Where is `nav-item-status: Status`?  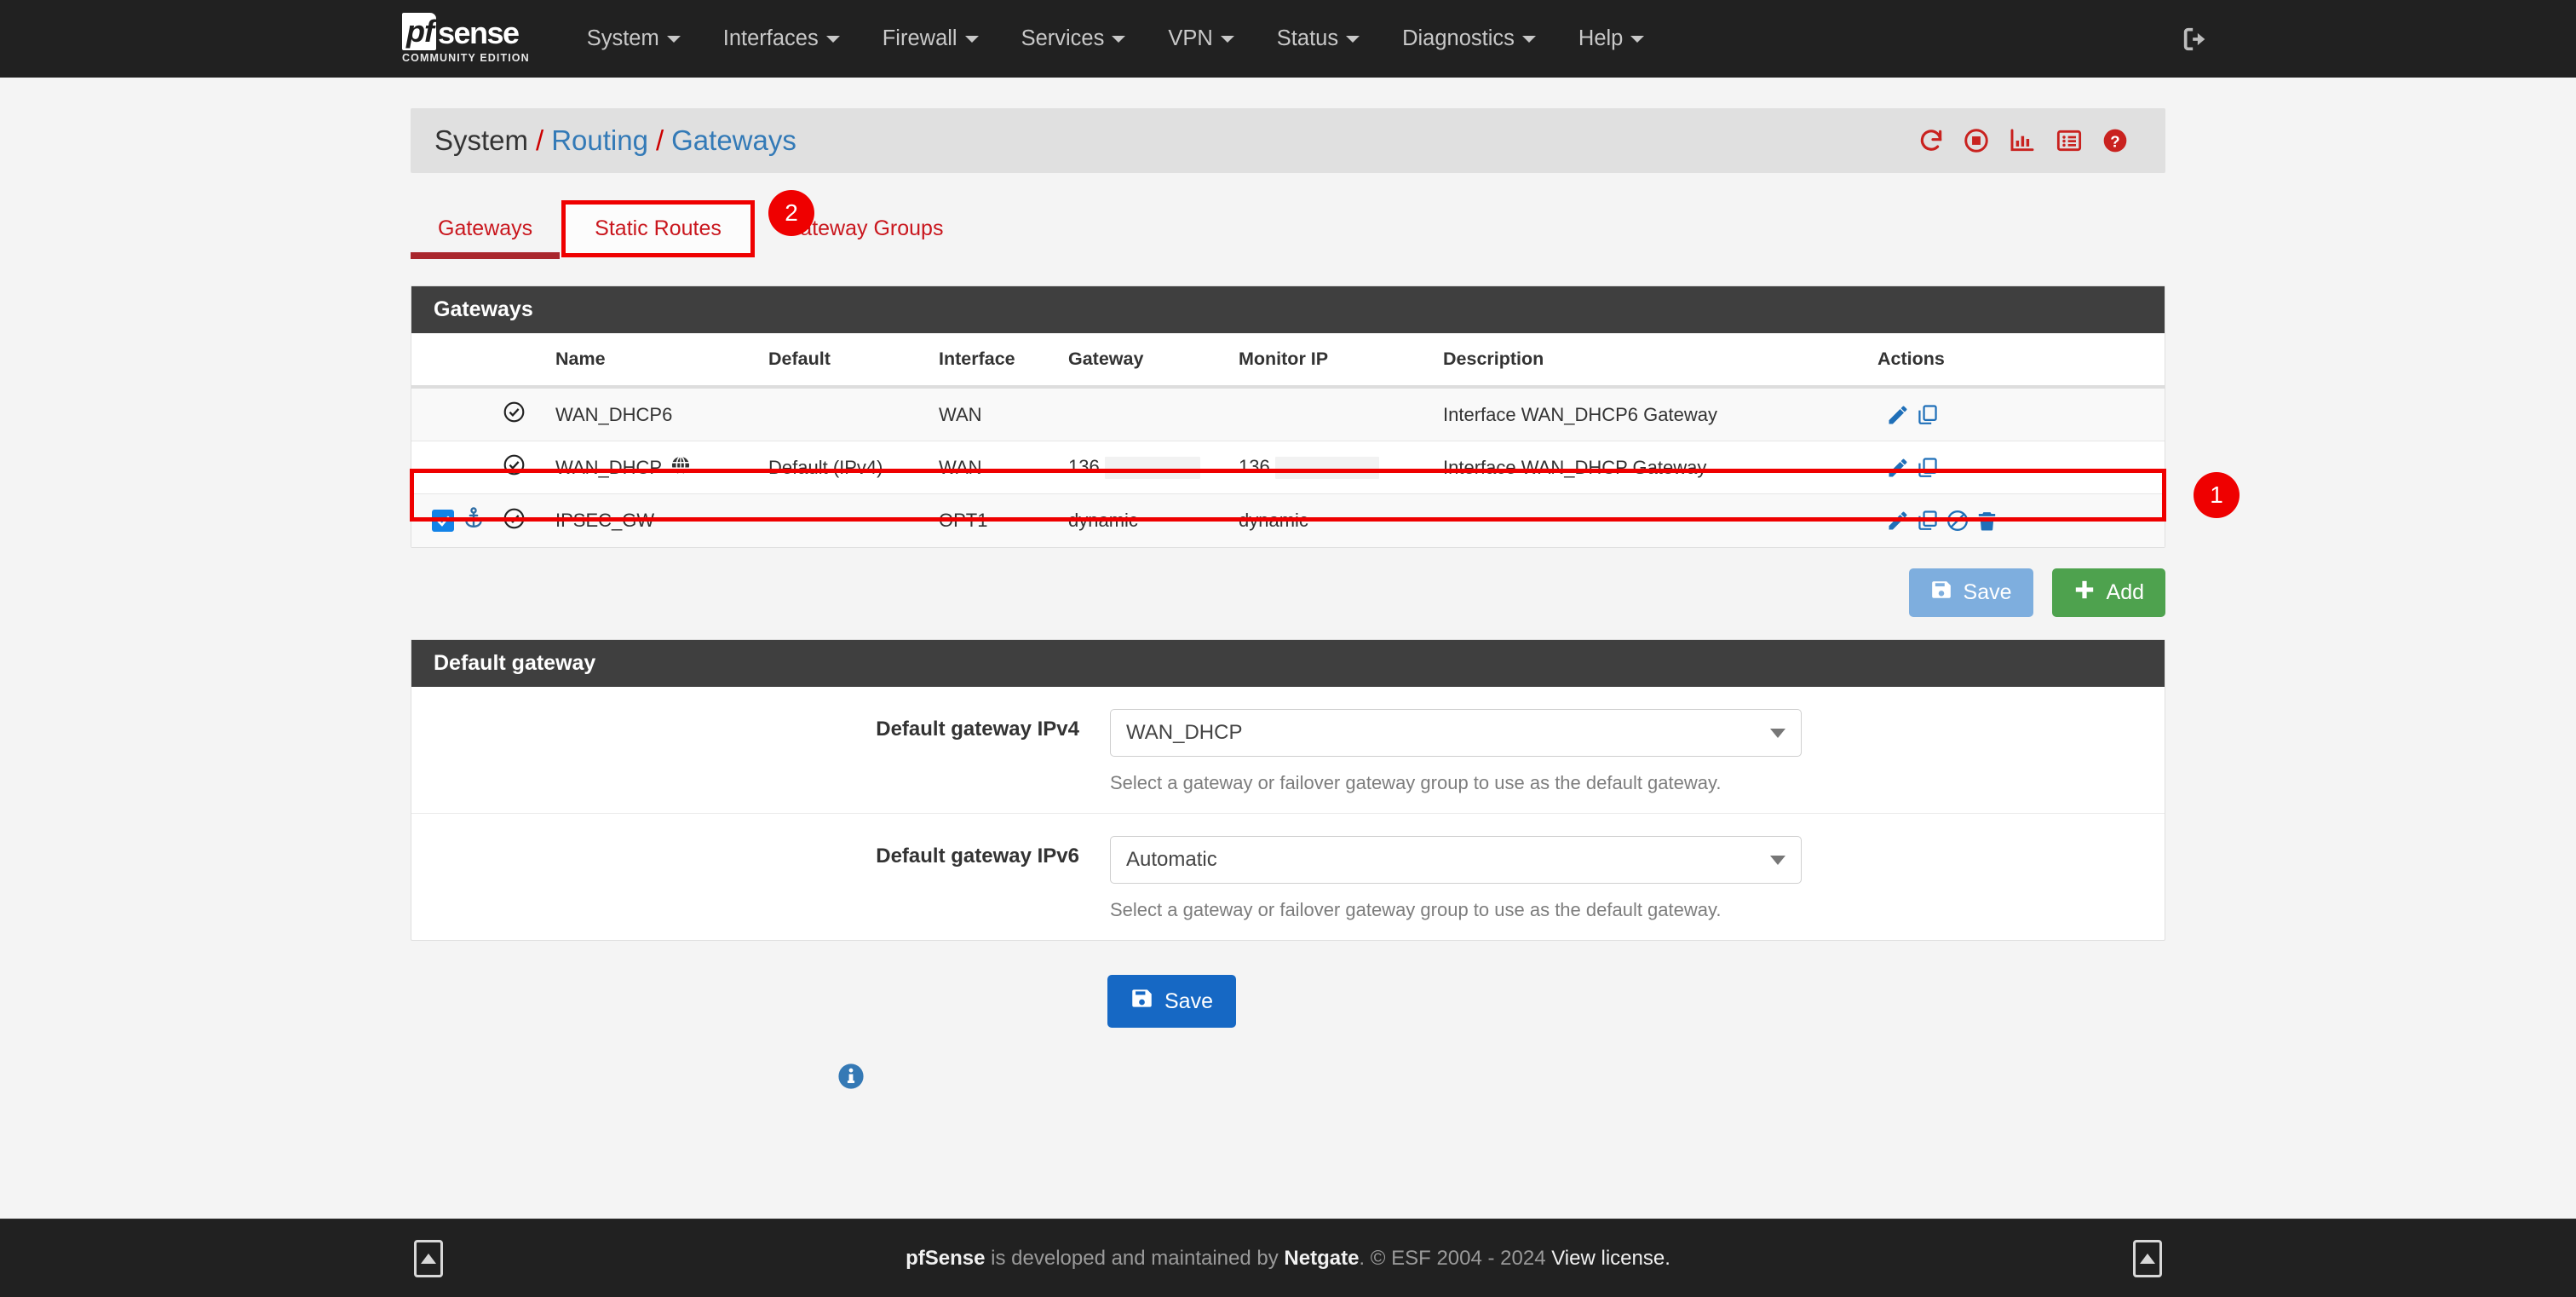
nav-item-status: Status is located at coordinates (1318, 39).